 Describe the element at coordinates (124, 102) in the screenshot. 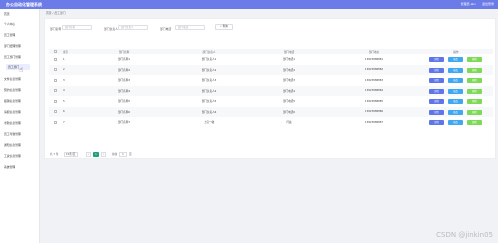

I see `cell-dept-name: 部门名称5` at that location.